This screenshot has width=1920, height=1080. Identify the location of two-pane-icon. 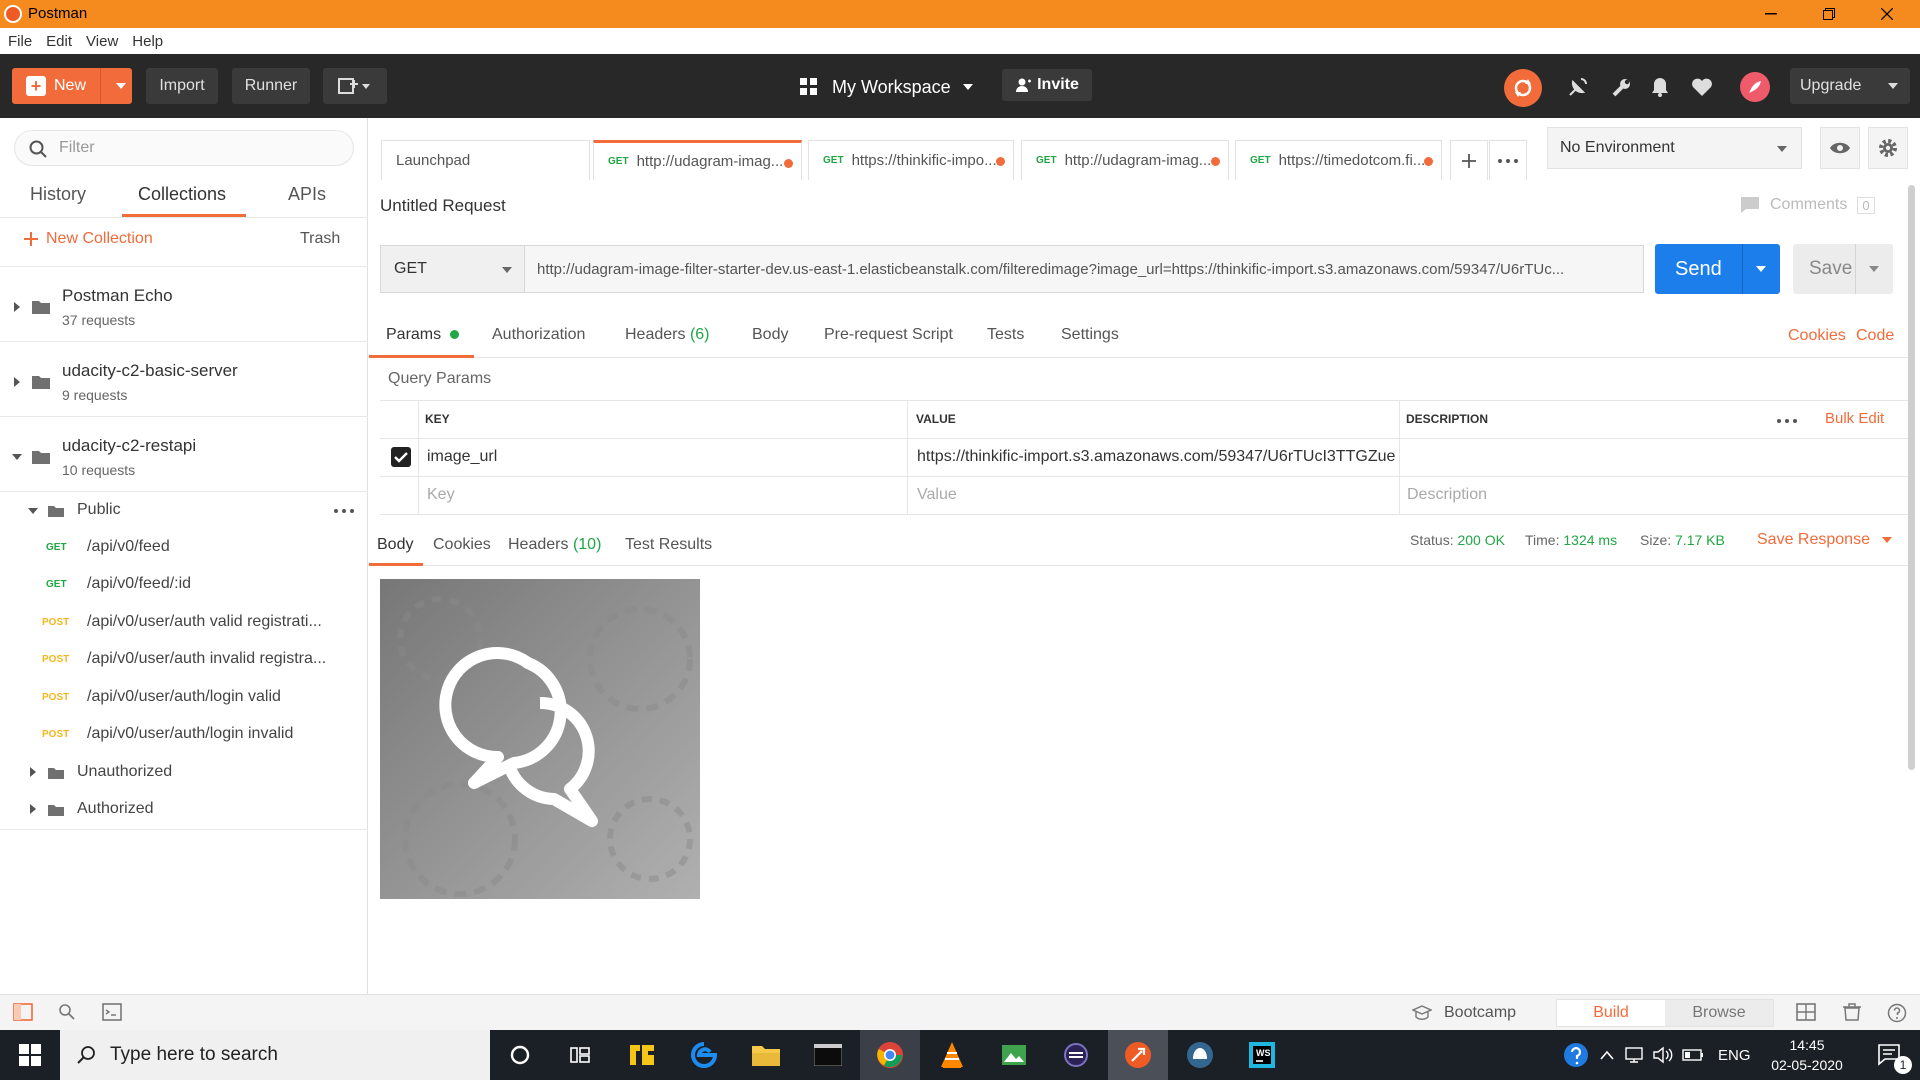
(1806, 1012).